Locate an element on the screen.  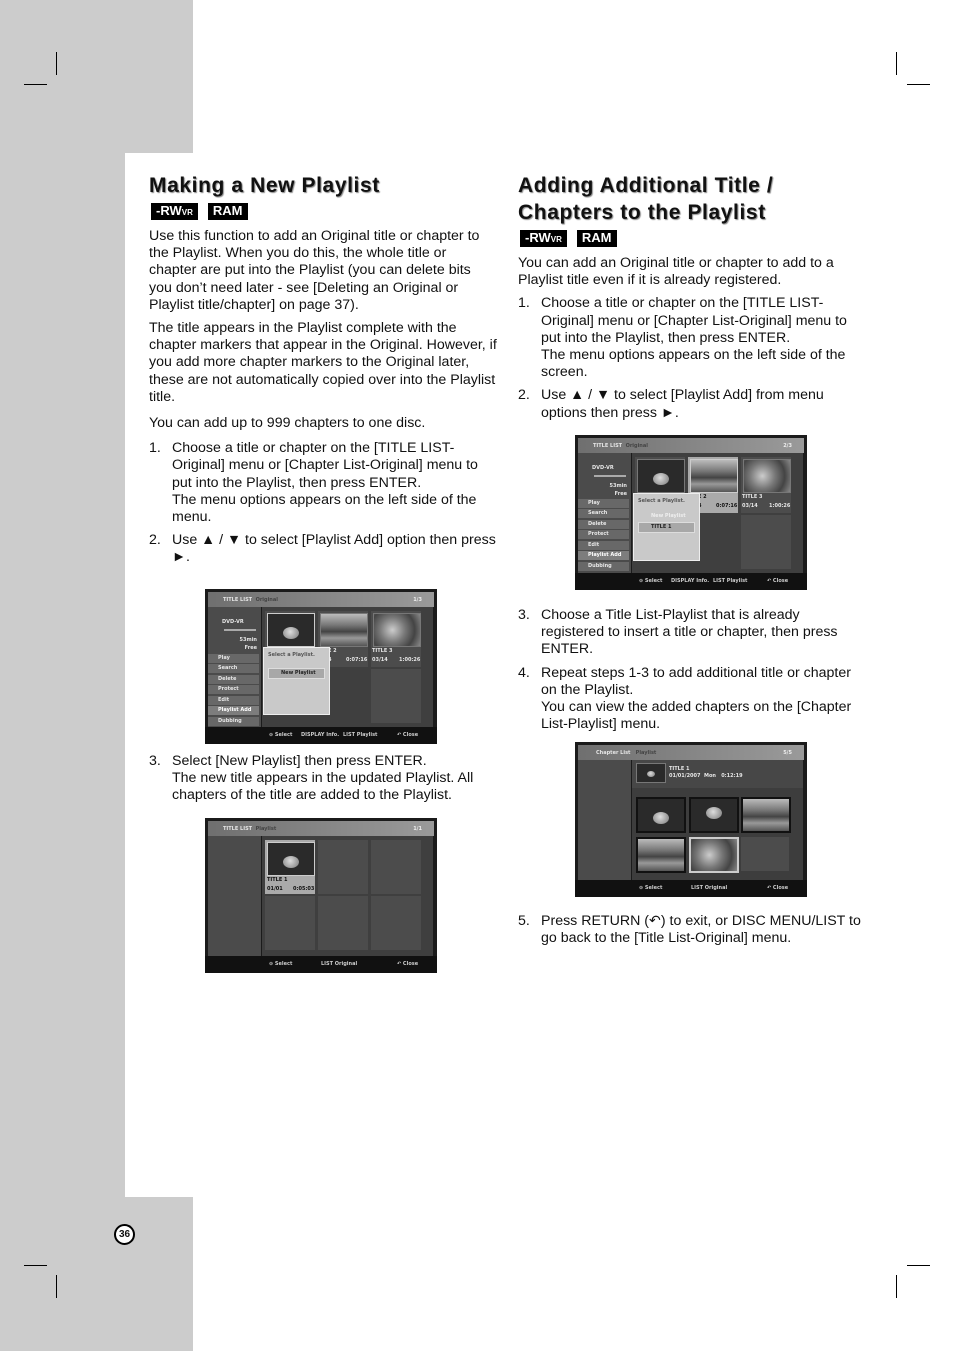
page-number: 36 is located at coordinates (124, 1234).